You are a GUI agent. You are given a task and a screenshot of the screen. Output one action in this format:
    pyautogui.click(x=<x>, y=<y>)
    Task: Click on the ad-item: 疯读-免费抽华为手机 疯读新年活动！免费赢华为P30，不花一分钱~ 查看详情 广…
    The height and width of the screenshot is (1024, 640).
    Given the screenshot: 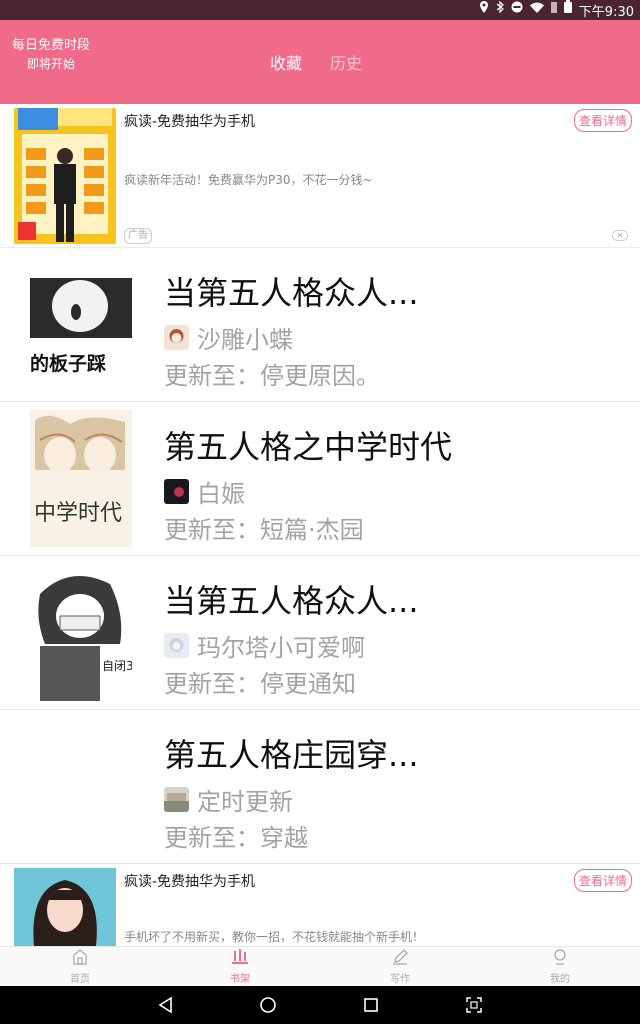 What is the action you would take?
    pyautogui.click(x=320, y=176)
    